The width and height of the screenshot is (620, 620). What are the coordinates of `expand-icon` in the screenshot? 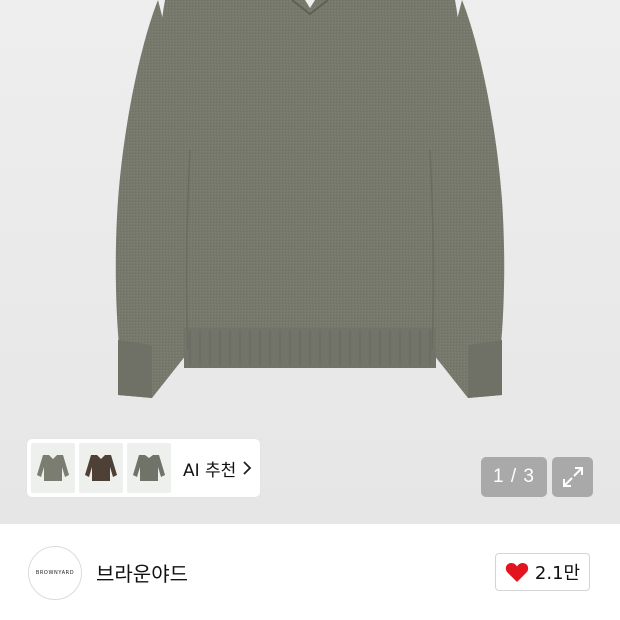 It's located at (572, 477).